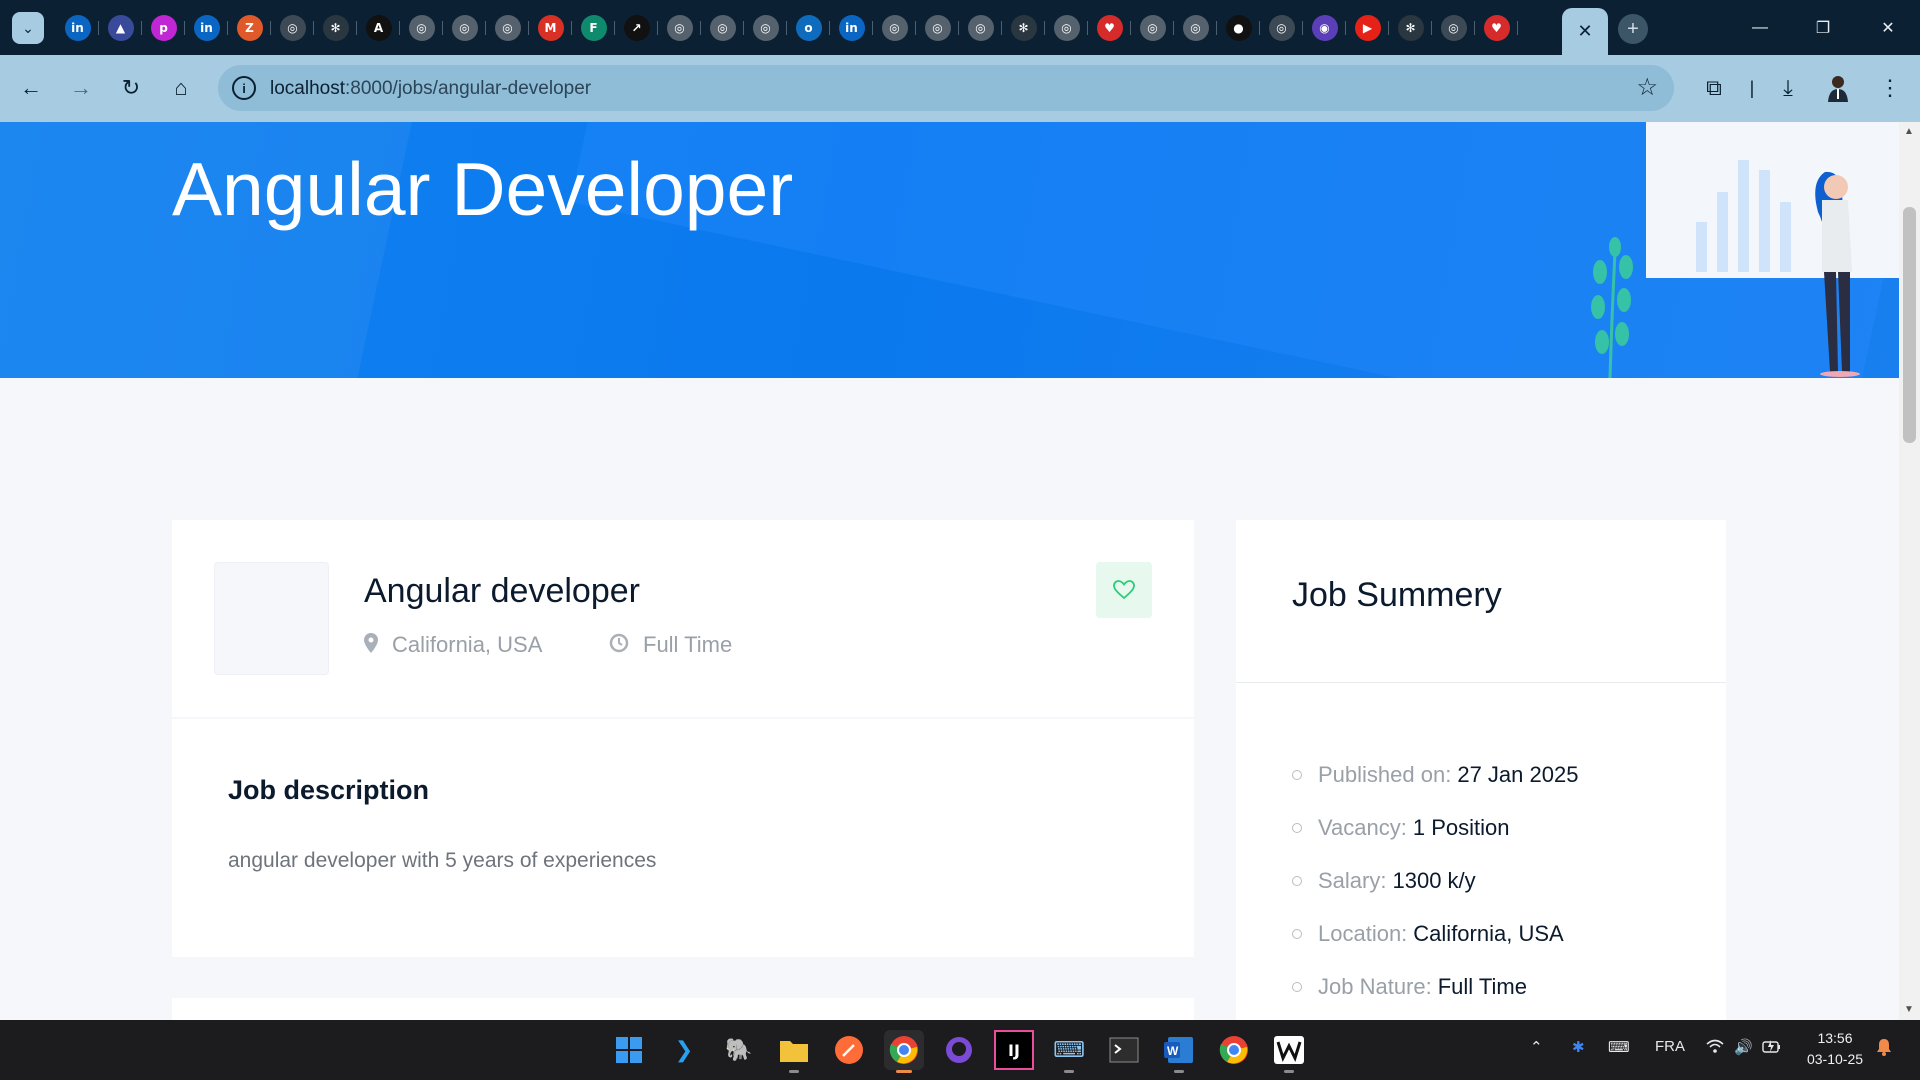  I want to click on restore-button: ❐, so click(1823, 28).